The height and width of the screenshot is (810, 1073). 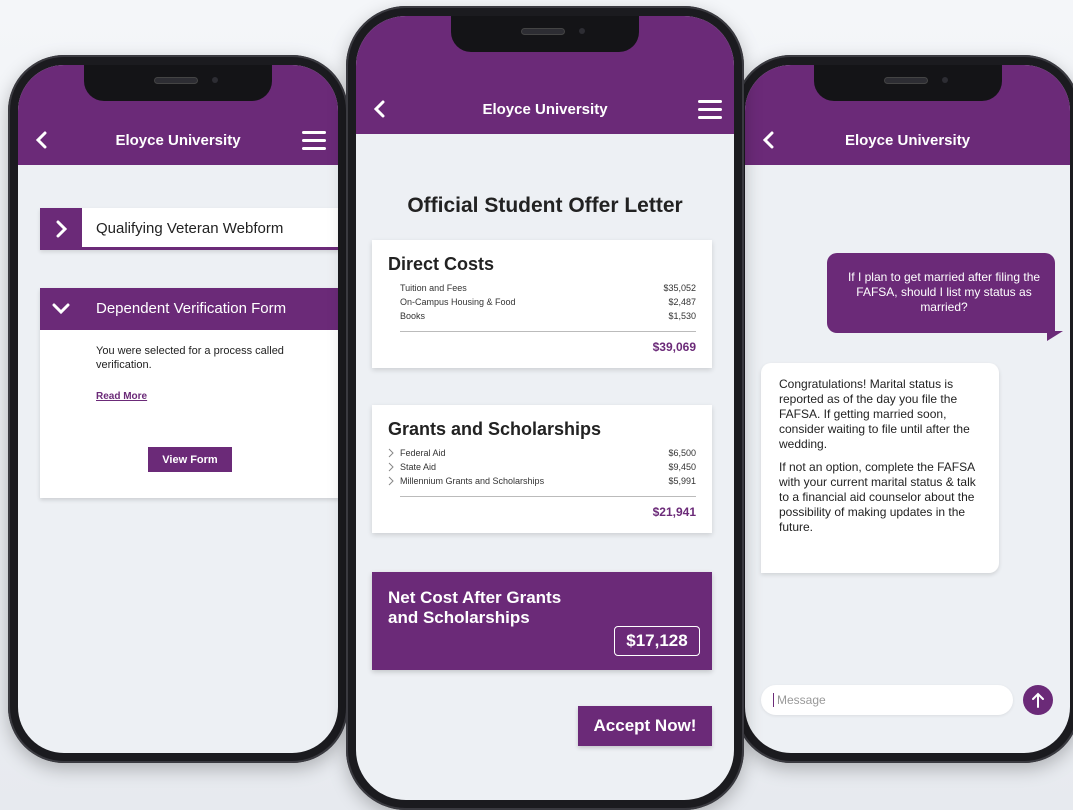 What do you see at coordinates (458, 302) in the screenshot?
I see `cost-label: On-Campus Housing & Food` at bounding box center [458, 302].